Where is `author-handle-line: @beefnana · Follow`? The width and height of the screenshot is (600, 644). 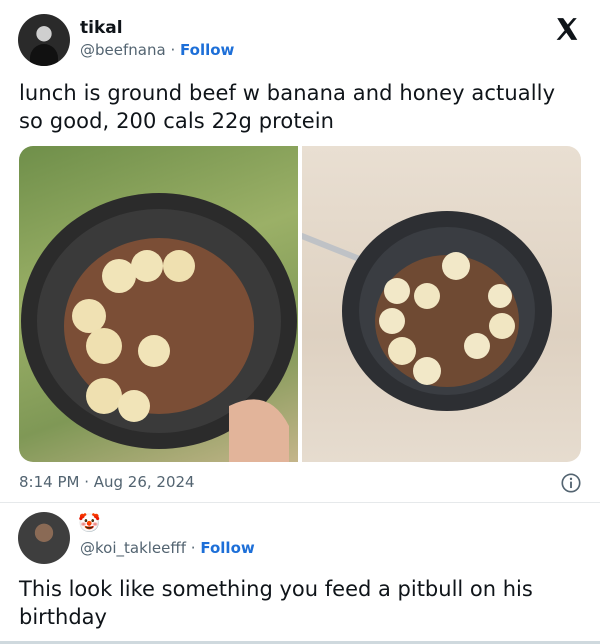 author-handle-line: @beefnana · Follow is located at coordinates (157, 50).